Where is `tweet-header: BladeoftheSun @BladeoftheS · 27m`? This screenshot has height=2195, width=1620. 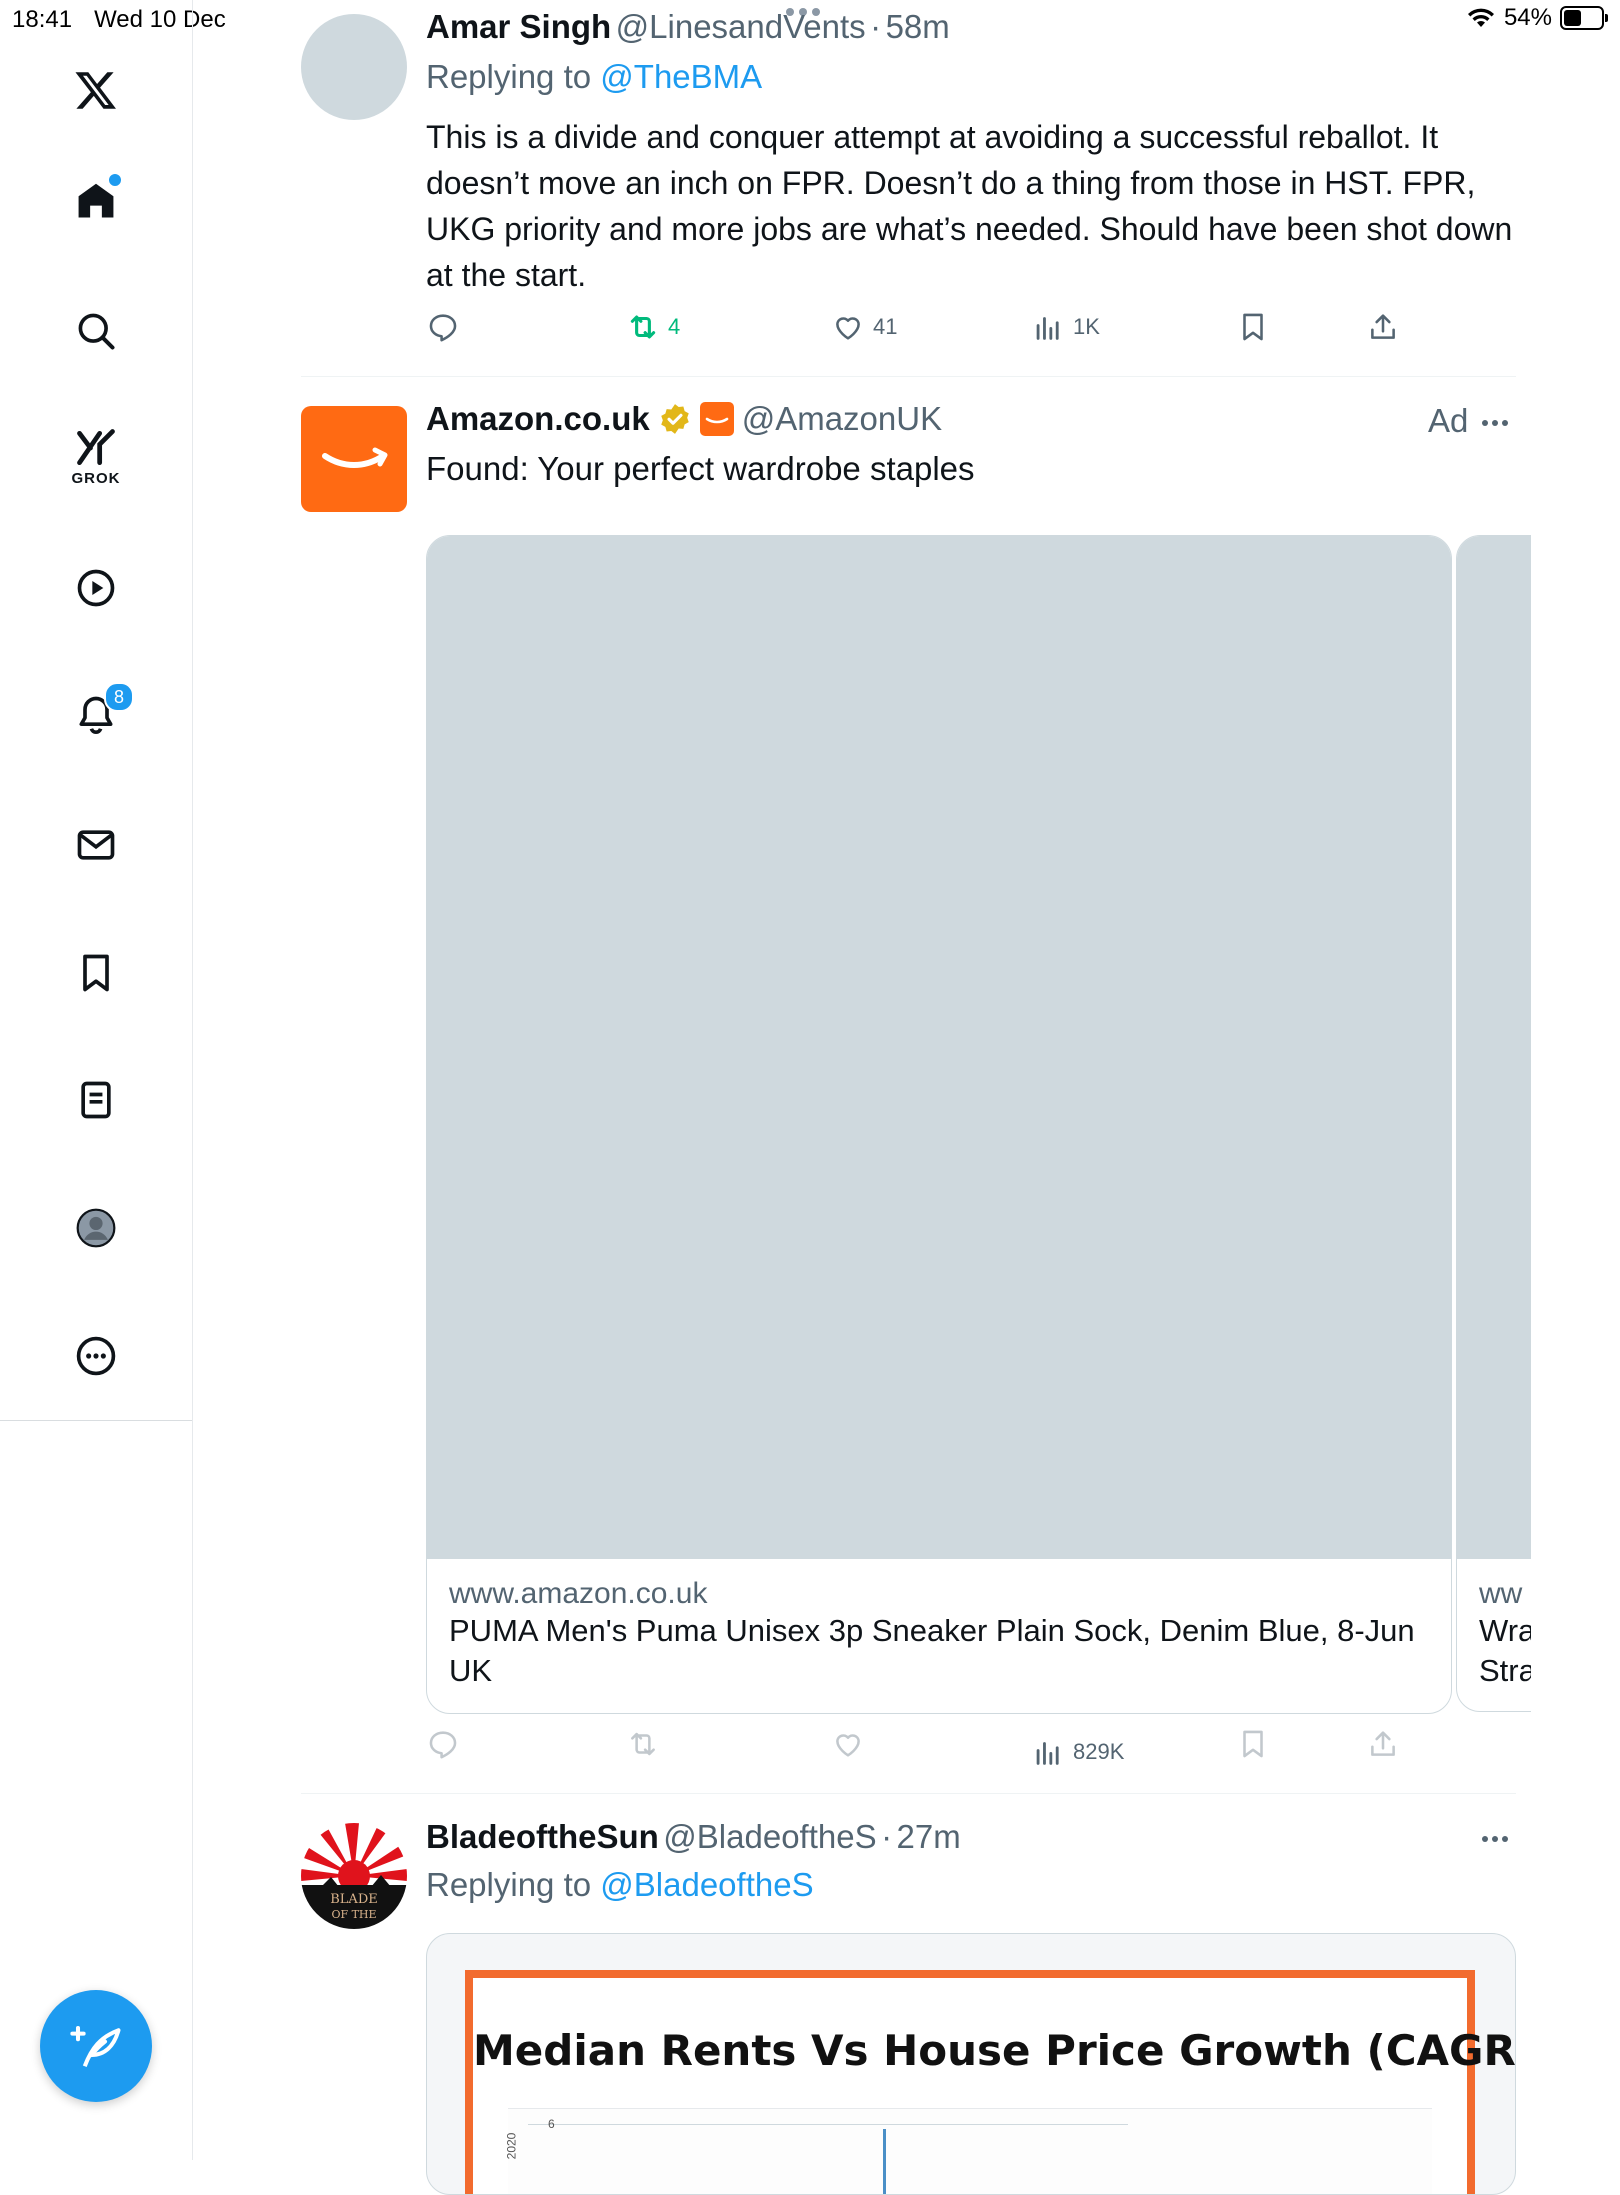
tweet-header: BladeoftheSun @BladeoftheS · 27m is located at coordinates (693, 1837).